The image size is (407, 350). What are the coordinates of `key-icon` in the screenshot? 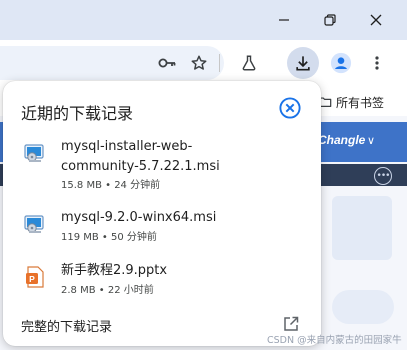 It's located at (167, 63).